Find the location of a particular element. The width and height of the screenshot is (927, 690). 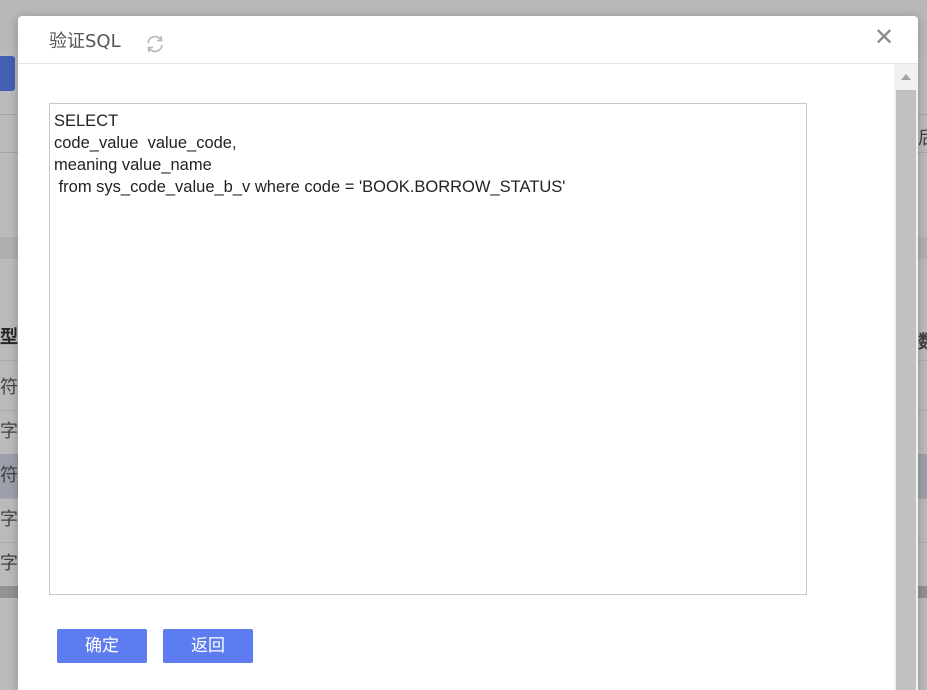

confirm-button: 确定 is located at coordinates (102, 646).